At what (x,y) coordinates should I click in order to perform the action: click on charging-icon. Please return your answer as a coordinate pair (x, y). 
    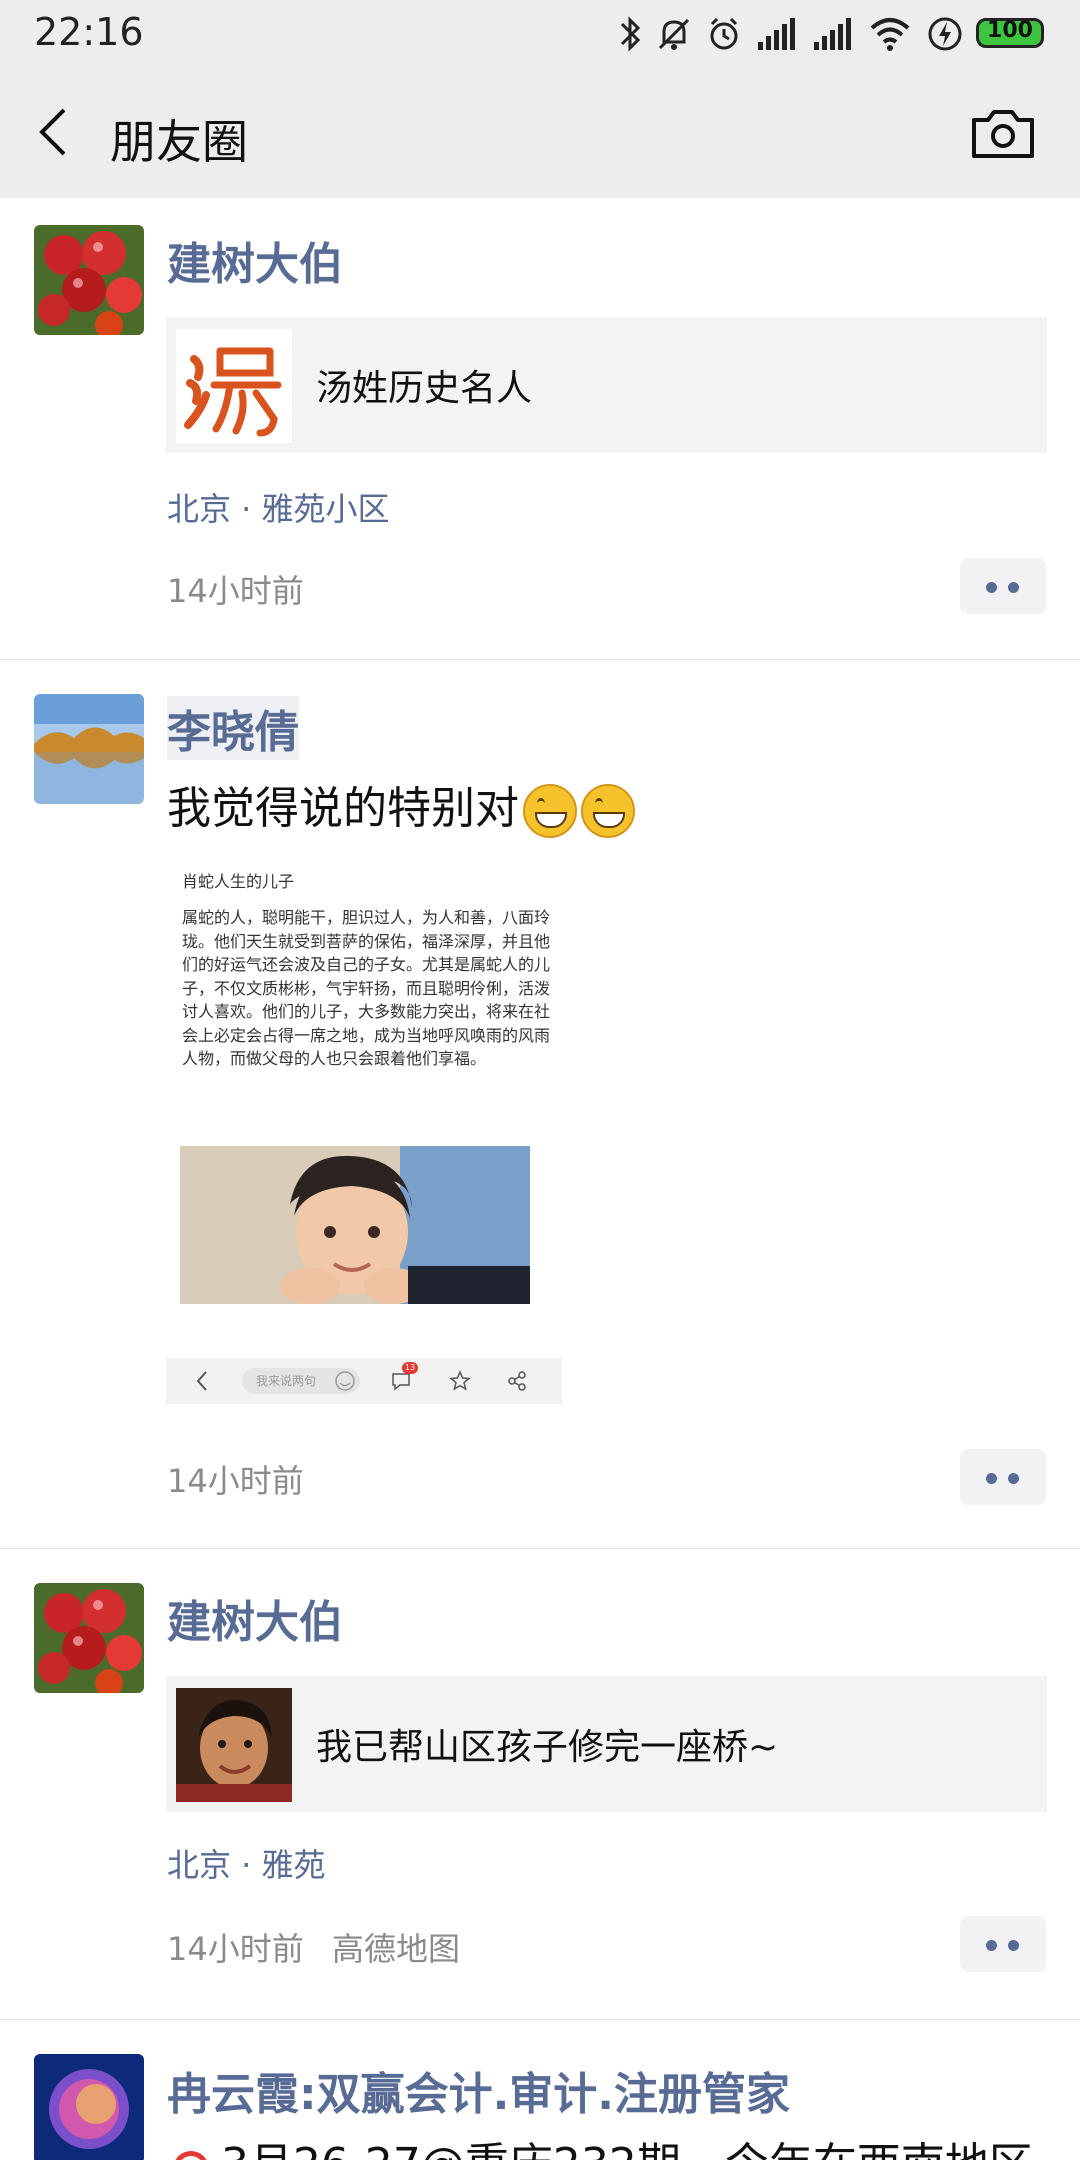
    Looking at the image, I should click on (945, 34).